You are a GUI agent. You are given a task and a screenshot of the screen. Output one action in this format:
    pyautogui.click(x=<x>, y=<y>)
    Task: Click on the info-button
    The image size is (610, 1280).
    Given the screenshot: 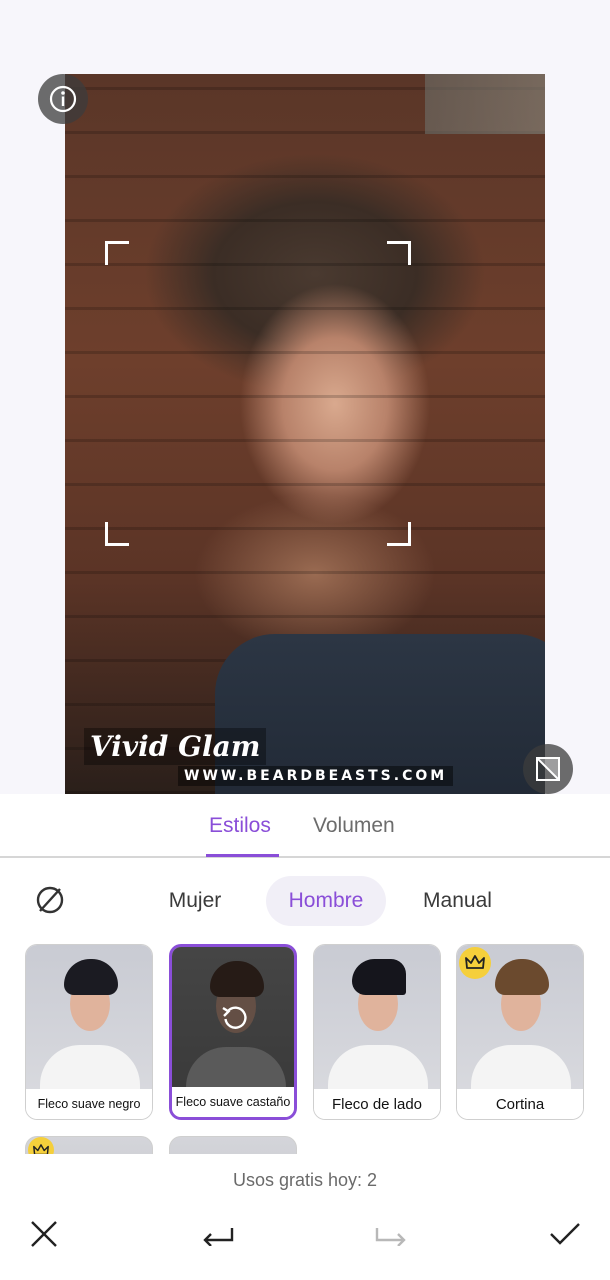 What is the action you would take?
    pyautogui.click(x=63, y=99)
    